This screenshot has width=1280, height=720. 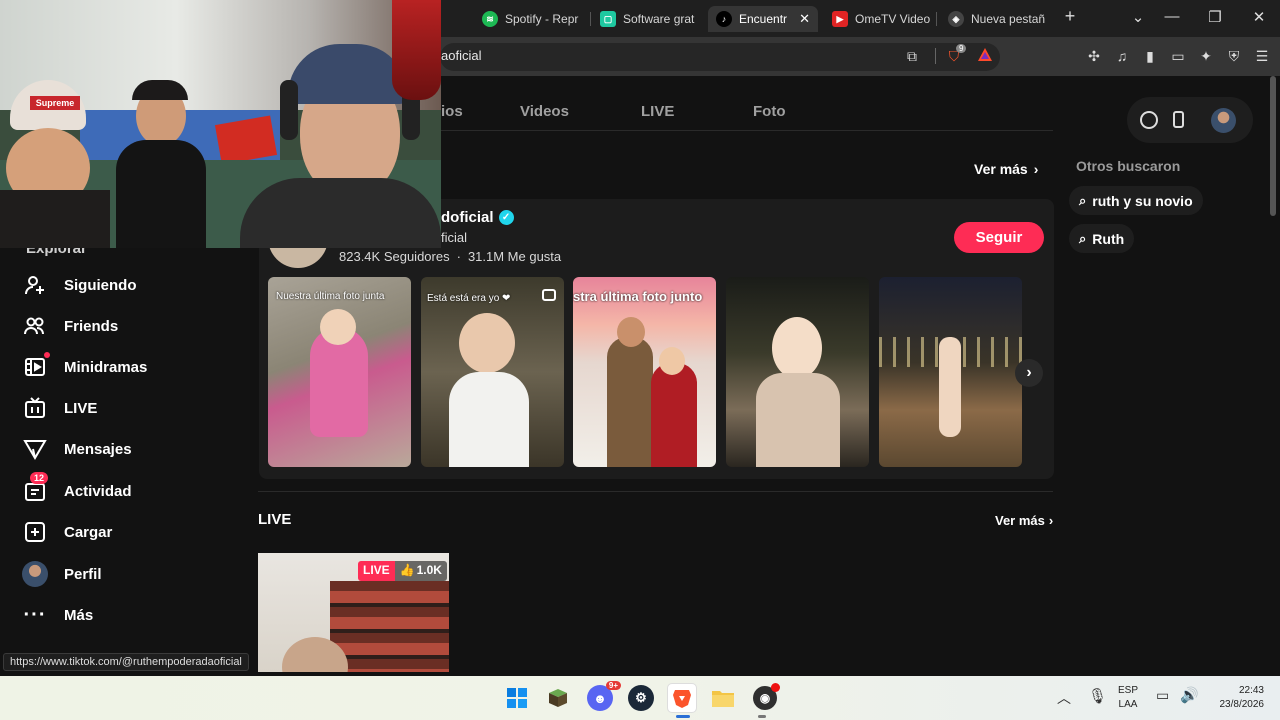 I want to click on accounts-see-more: Ver más ›, so click(x=1006, y=169).